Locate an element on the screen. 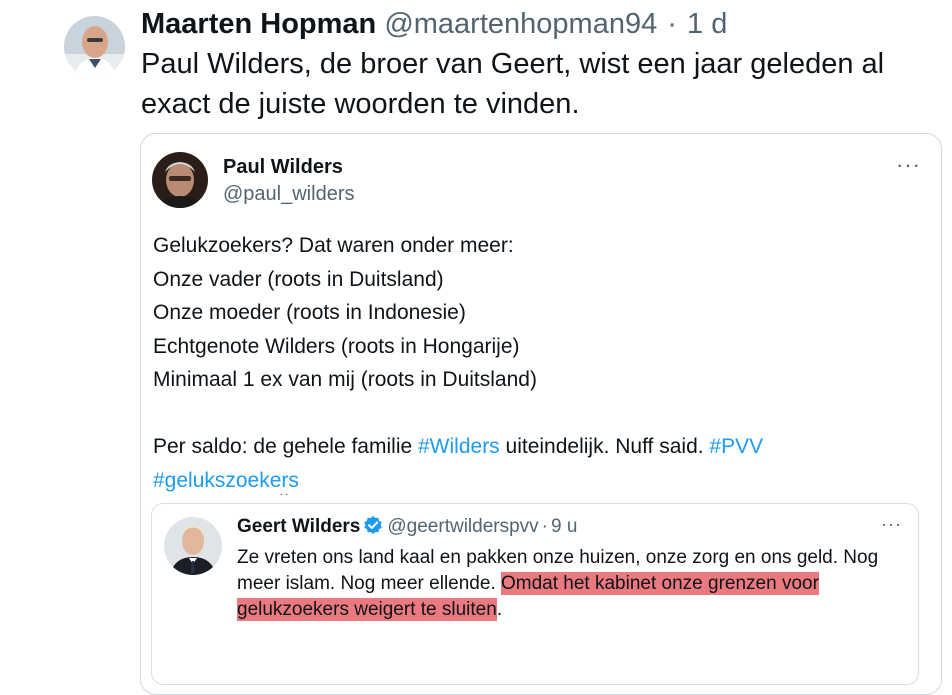 This screenshot has height=695, width=952. quoted-author-name: Paul Wilders is located at coordinates (283, 167).